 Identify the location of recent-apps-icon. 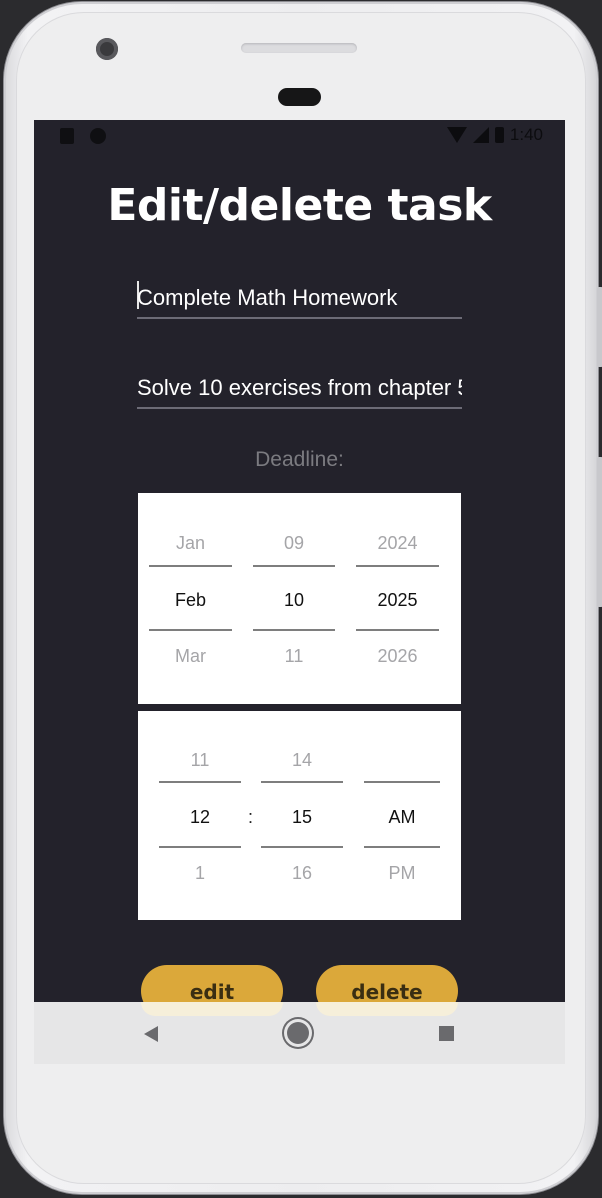
(446, 1033).